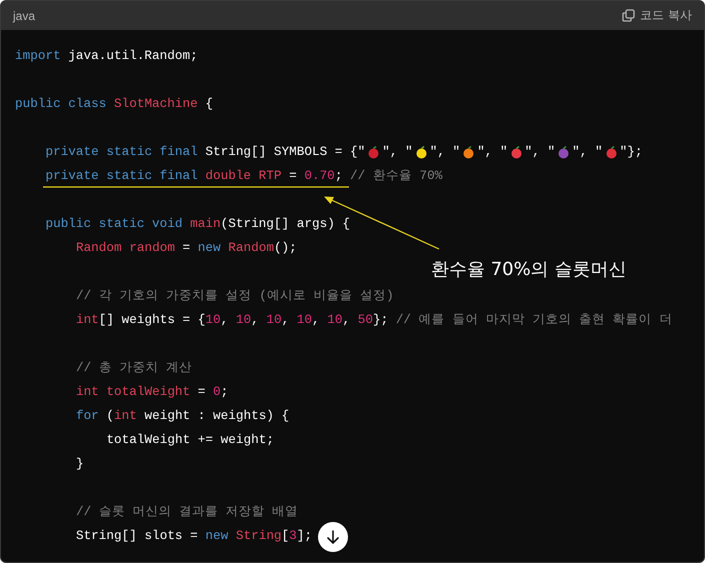  Describe the element at coordinates (80, 464) in the screenshot. I see `code-line: }` at that location.